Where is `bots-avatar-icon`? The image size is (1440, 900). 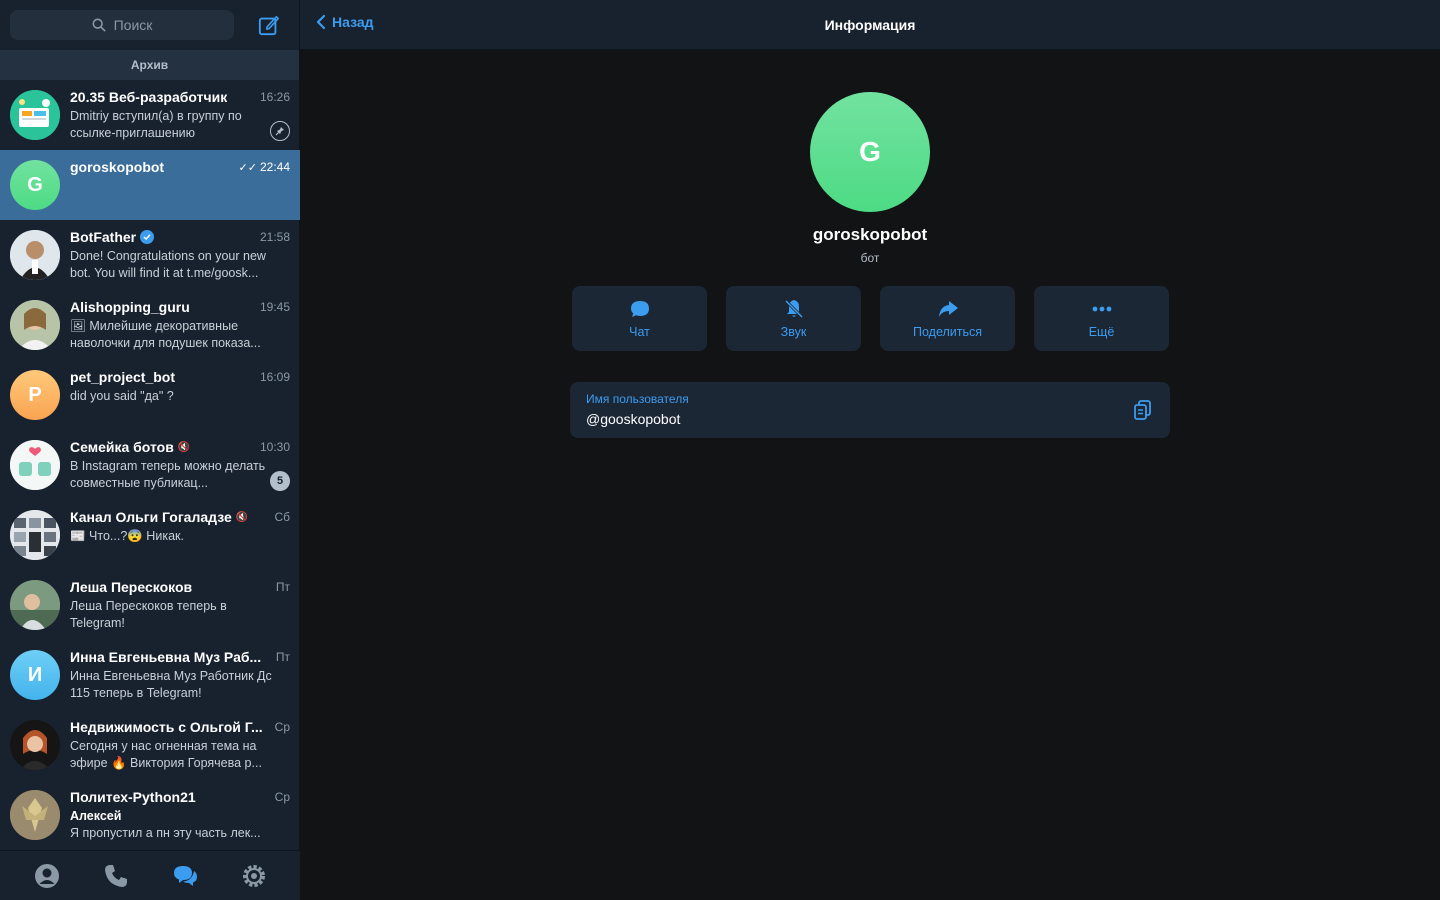 bots-avatar-icon is located at coordinates (35, 465).